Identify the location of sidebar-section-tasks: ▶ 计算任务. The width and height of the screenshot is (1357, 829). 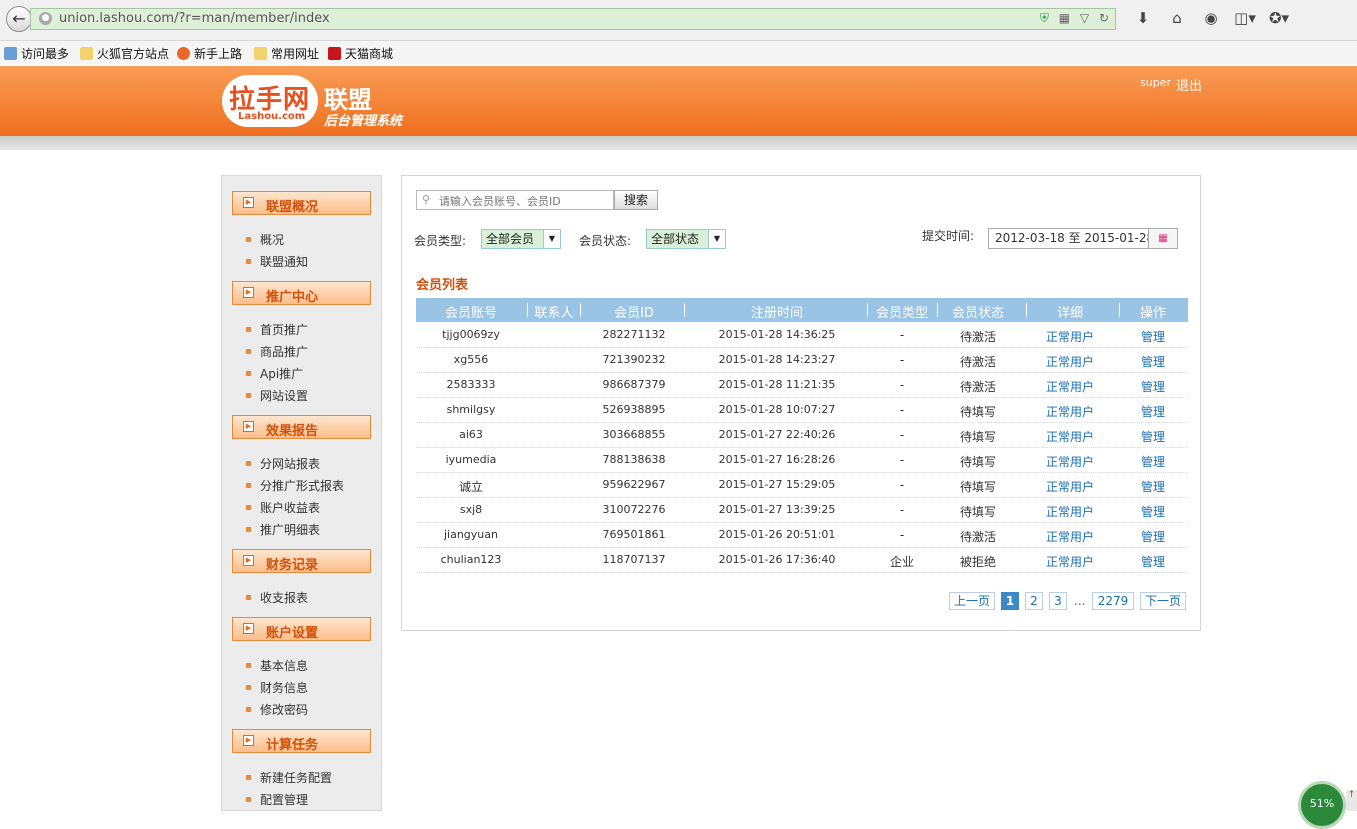
(301, 741).